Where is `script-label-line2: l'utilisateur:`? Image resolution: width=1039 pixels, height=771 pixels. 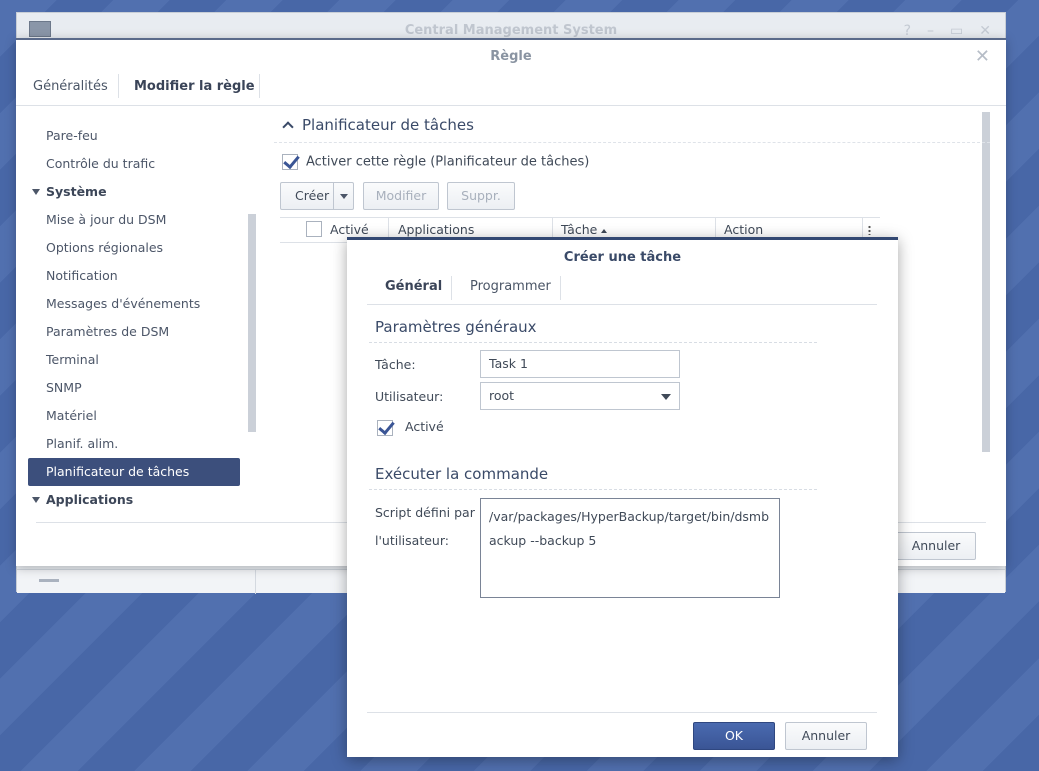 script-label-line2: l'utilisateur: is located at coordinates (412, 540).